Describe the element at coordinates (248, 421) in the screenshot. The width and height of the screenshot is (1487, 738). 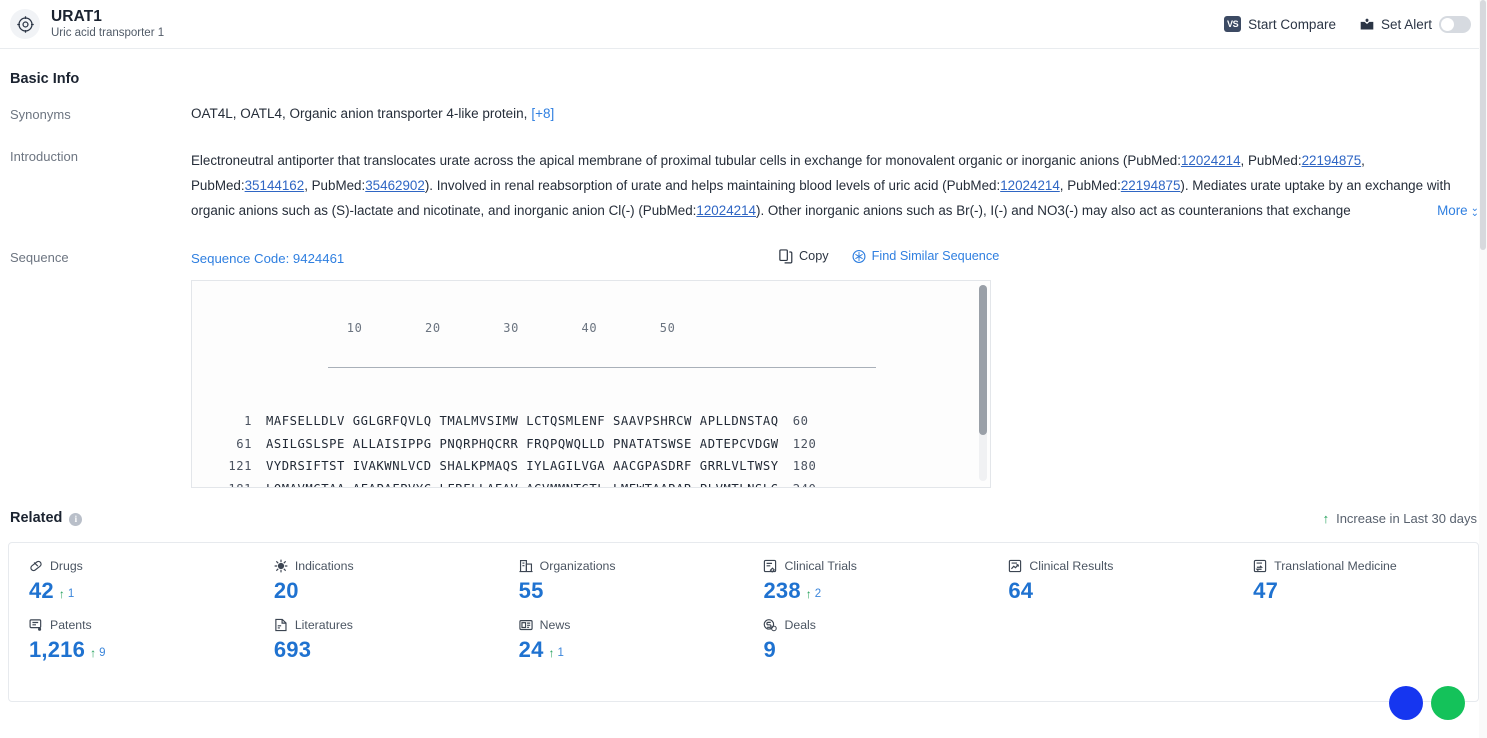
I see `sequence-start-index: 1` at that location.